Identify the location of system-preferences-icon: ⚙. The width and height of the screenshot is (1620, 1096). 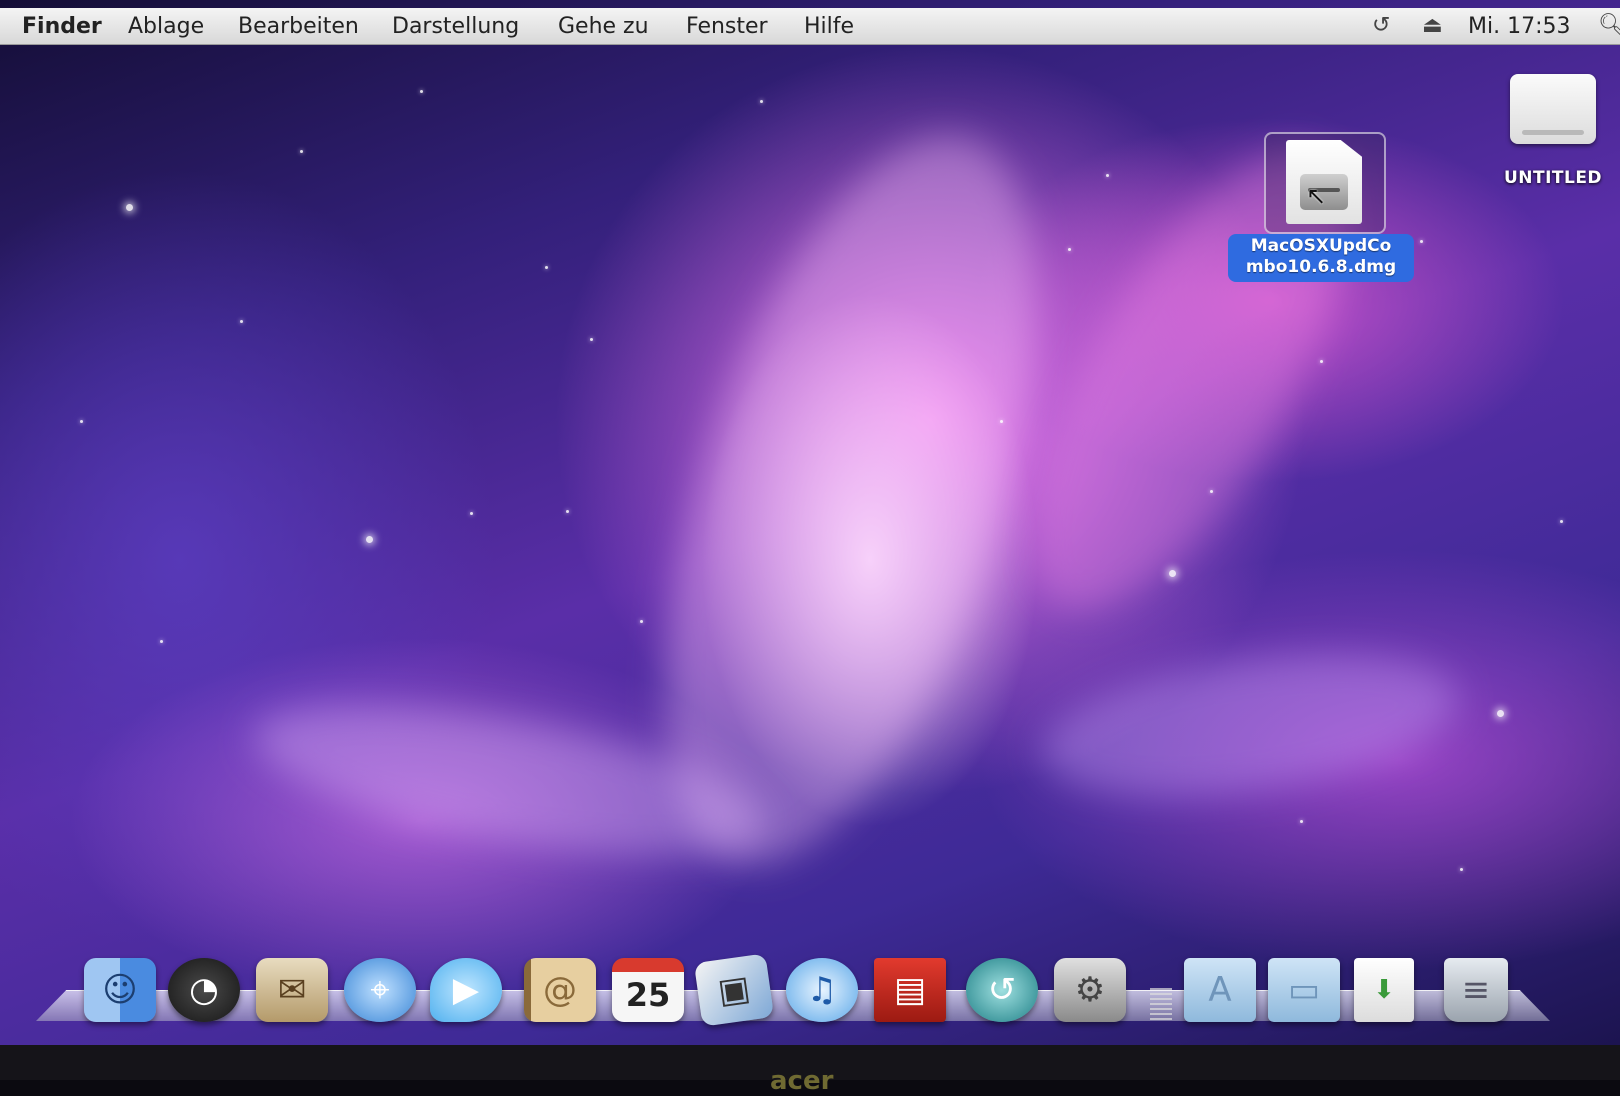
(1090, 990).